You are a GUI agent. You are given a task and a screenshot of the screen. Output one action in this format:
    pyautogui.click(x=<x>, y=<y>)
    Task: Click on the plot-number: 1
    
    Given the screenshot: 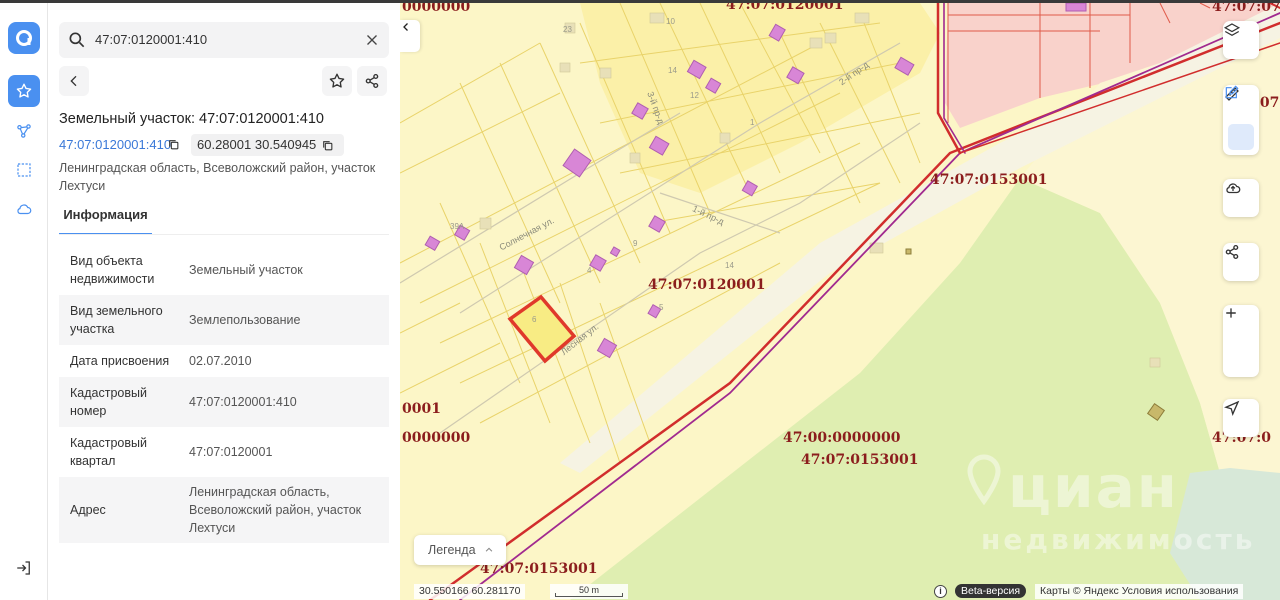 What is the action you would take?
    pyautogui.click(x=752, y=122)
    